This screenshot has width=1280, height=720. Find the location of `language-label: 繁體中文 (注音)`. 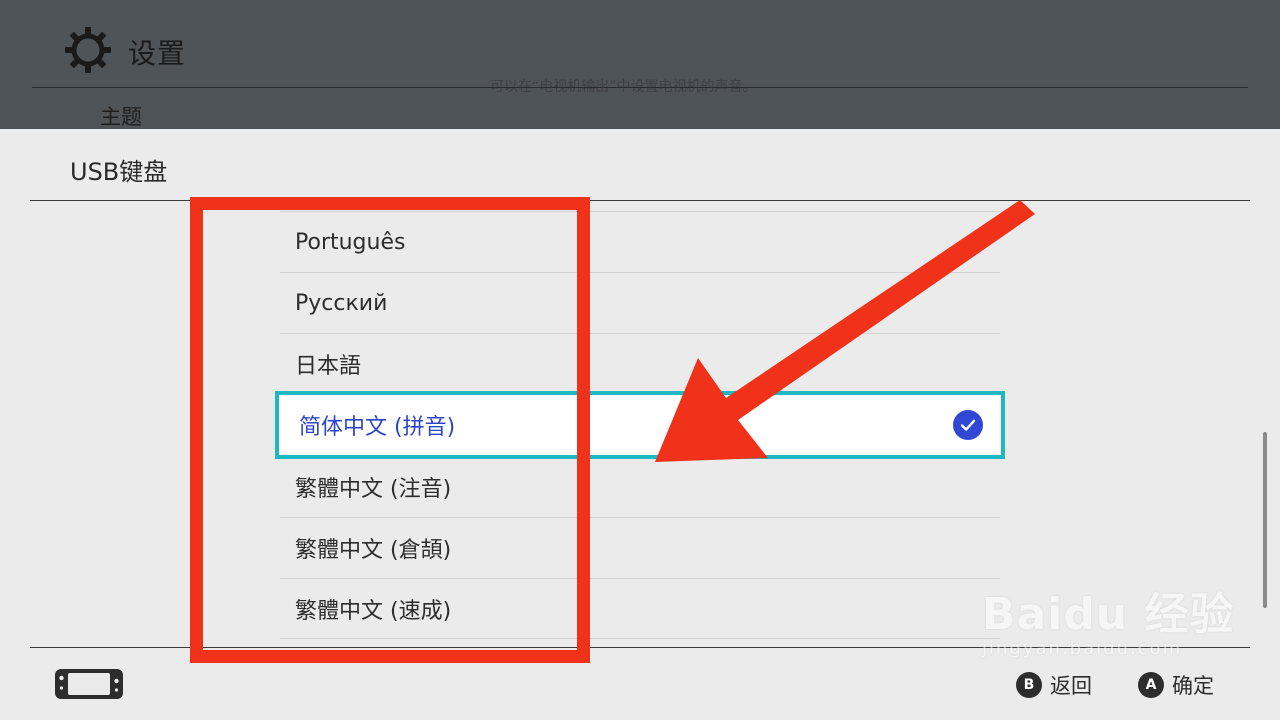

language-label: 繁體中文 (注音) is located at coordinates (373, 489).